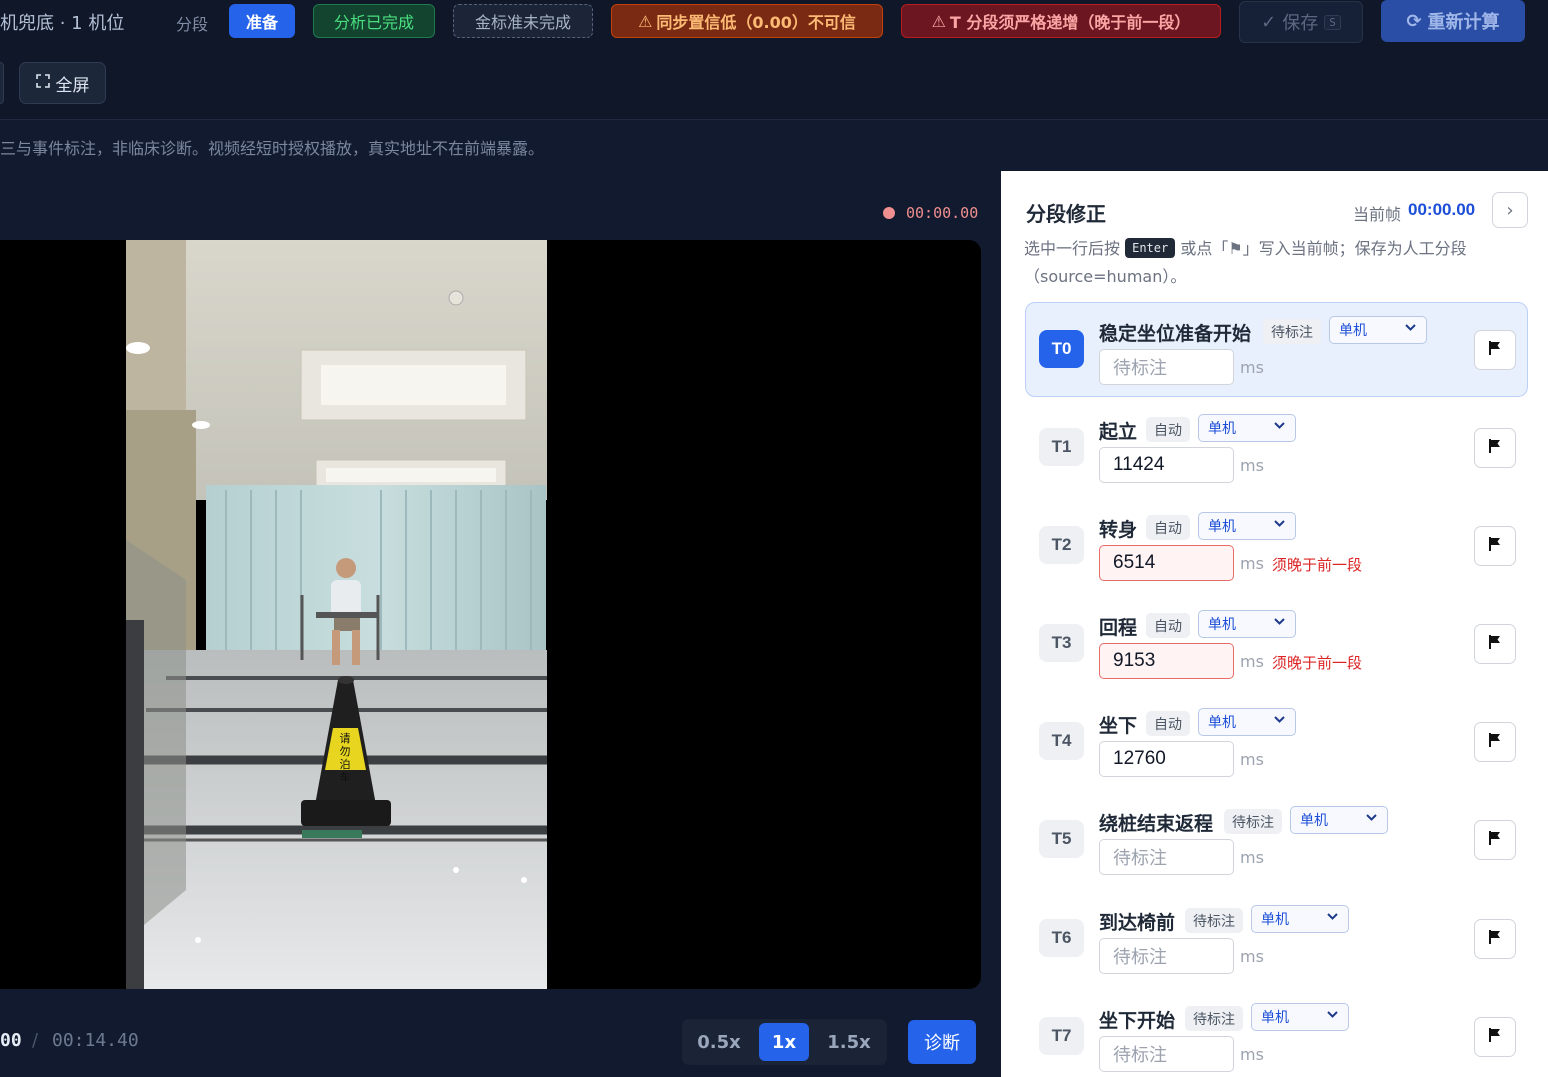  Describe the element at coordinates (1276, 741) in the screenshot. I see `segment-row-t4: T4 坐下 自动 单机 12760 ms` at that location.